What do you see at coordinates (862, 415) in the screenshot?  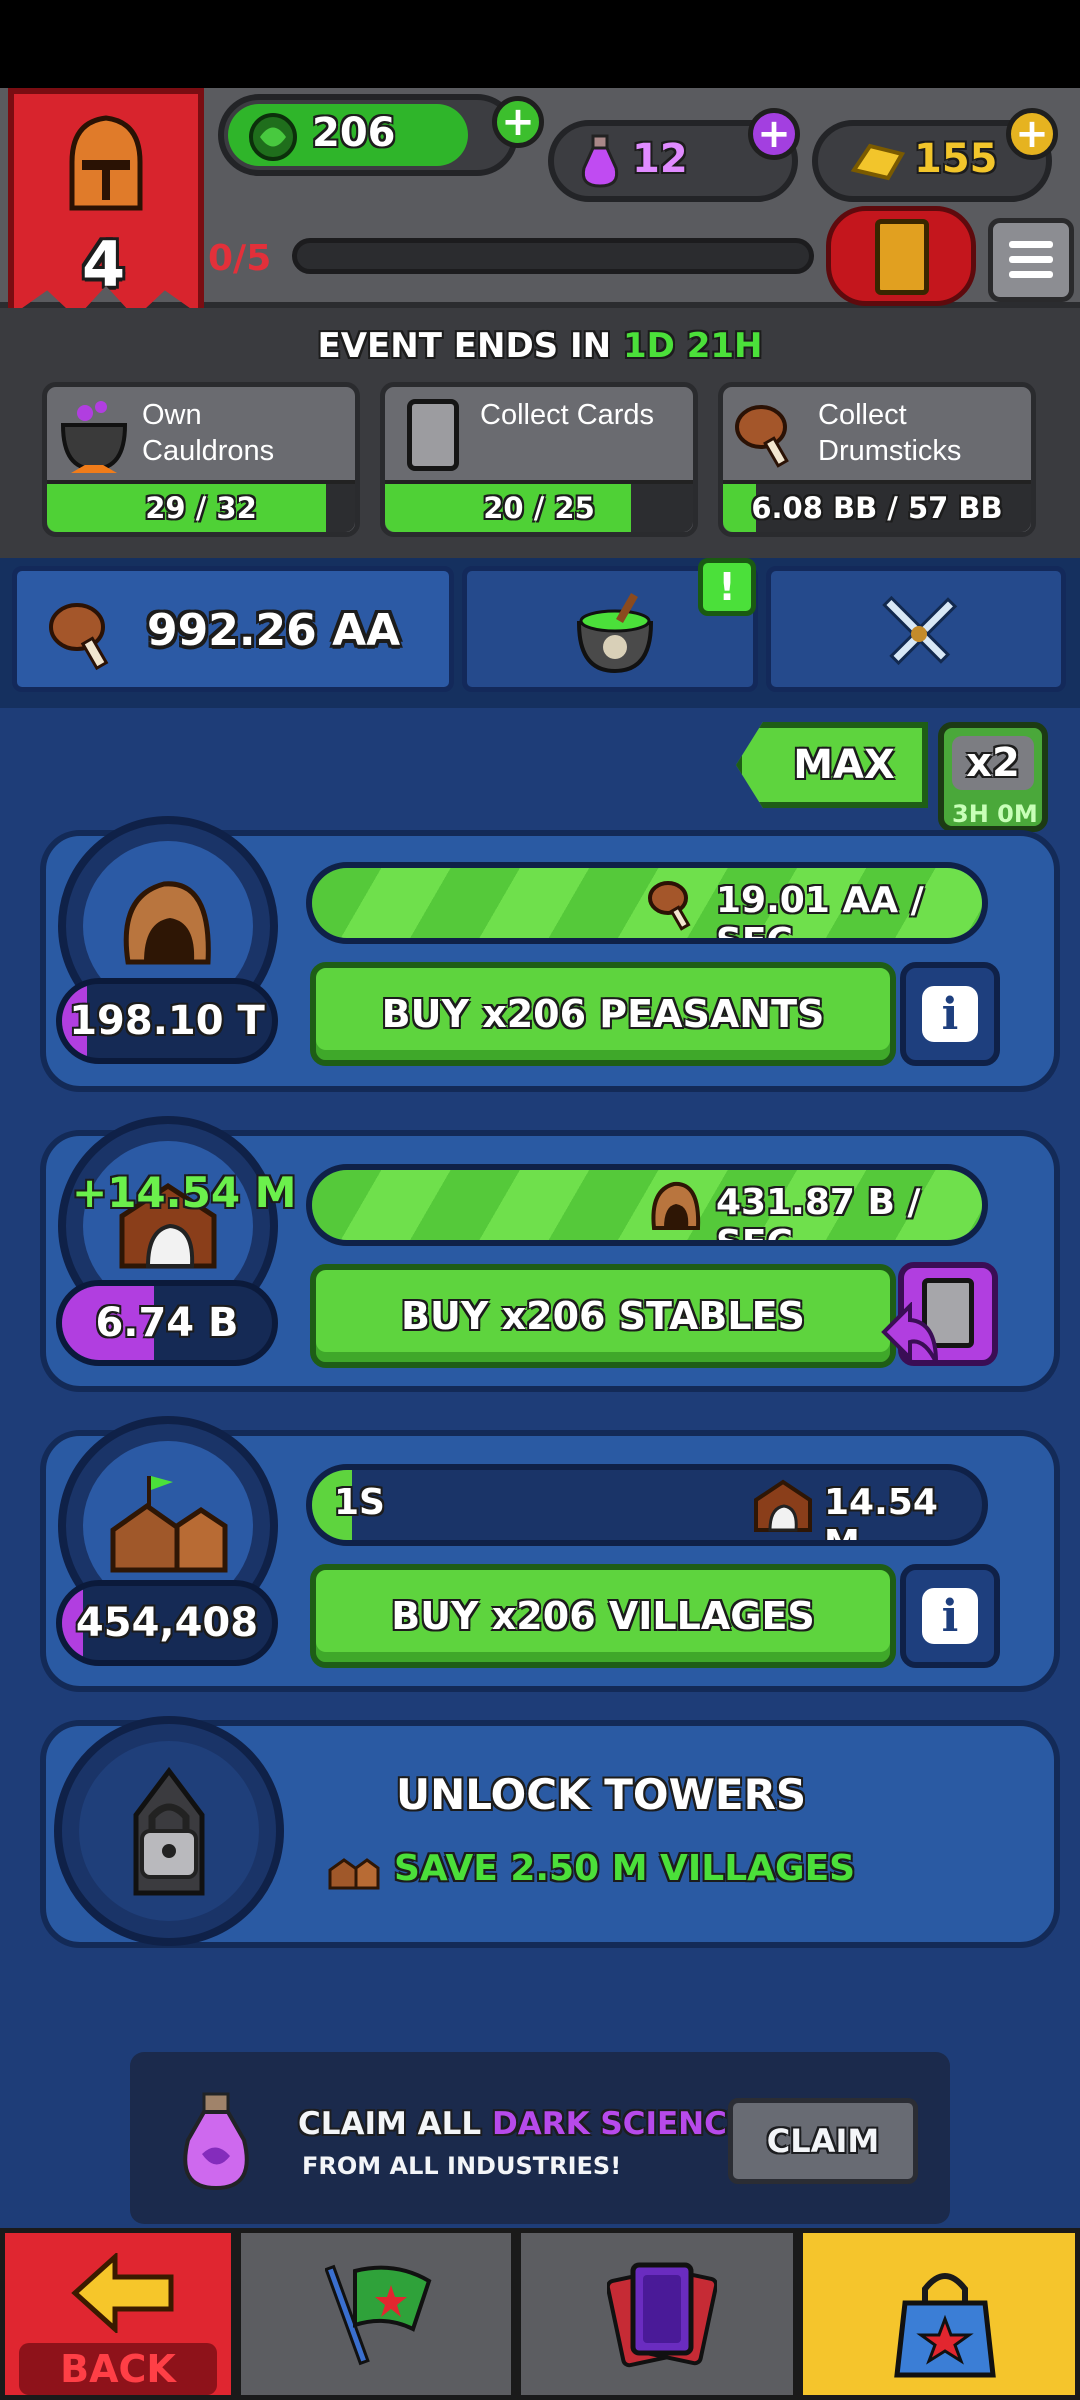 I see `task-label: Collect` at bounding box center [862, 415].